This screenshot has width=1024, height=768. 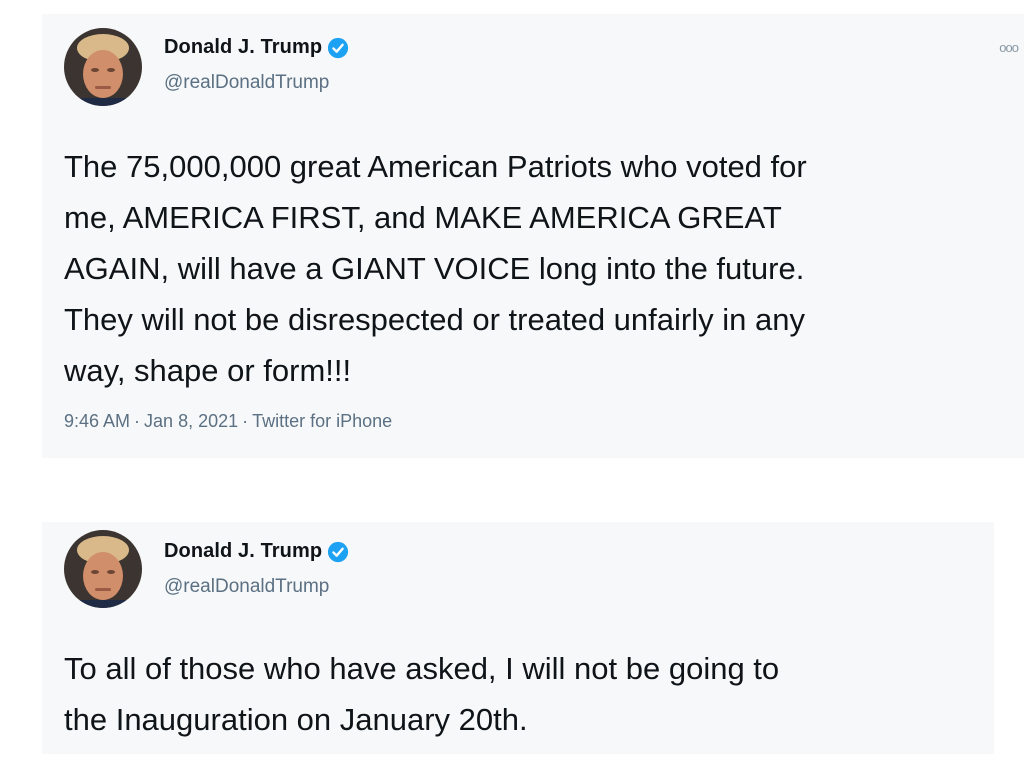 I want to click on tweet-date: Jan 8, 2021, so click(x=191, y=421).